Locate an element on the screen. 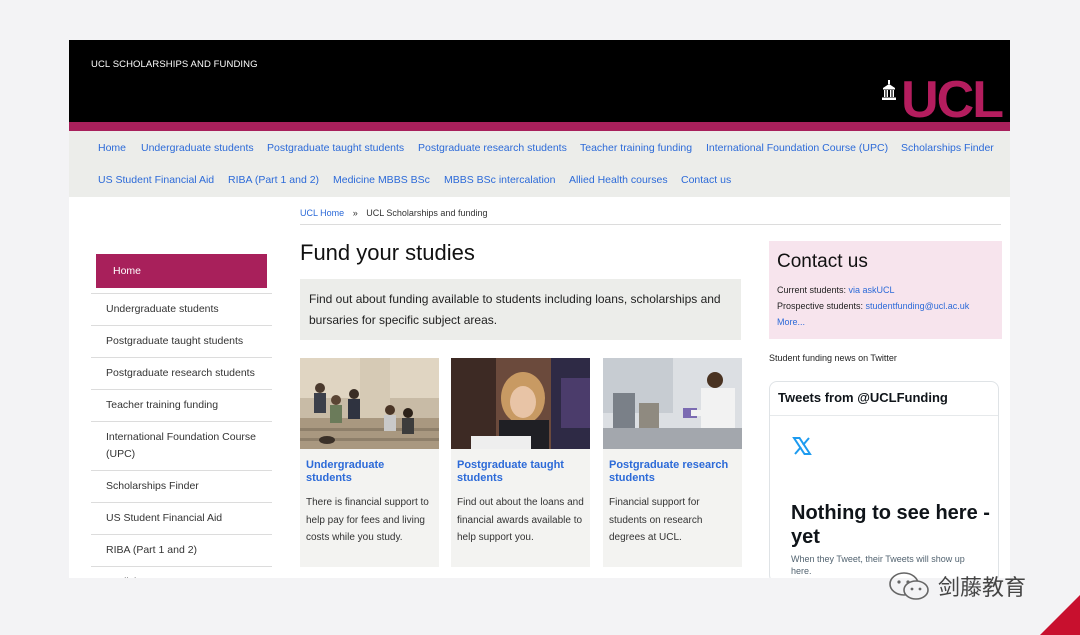  card-image-postgraduate-research is located at coordinates (672, 403).